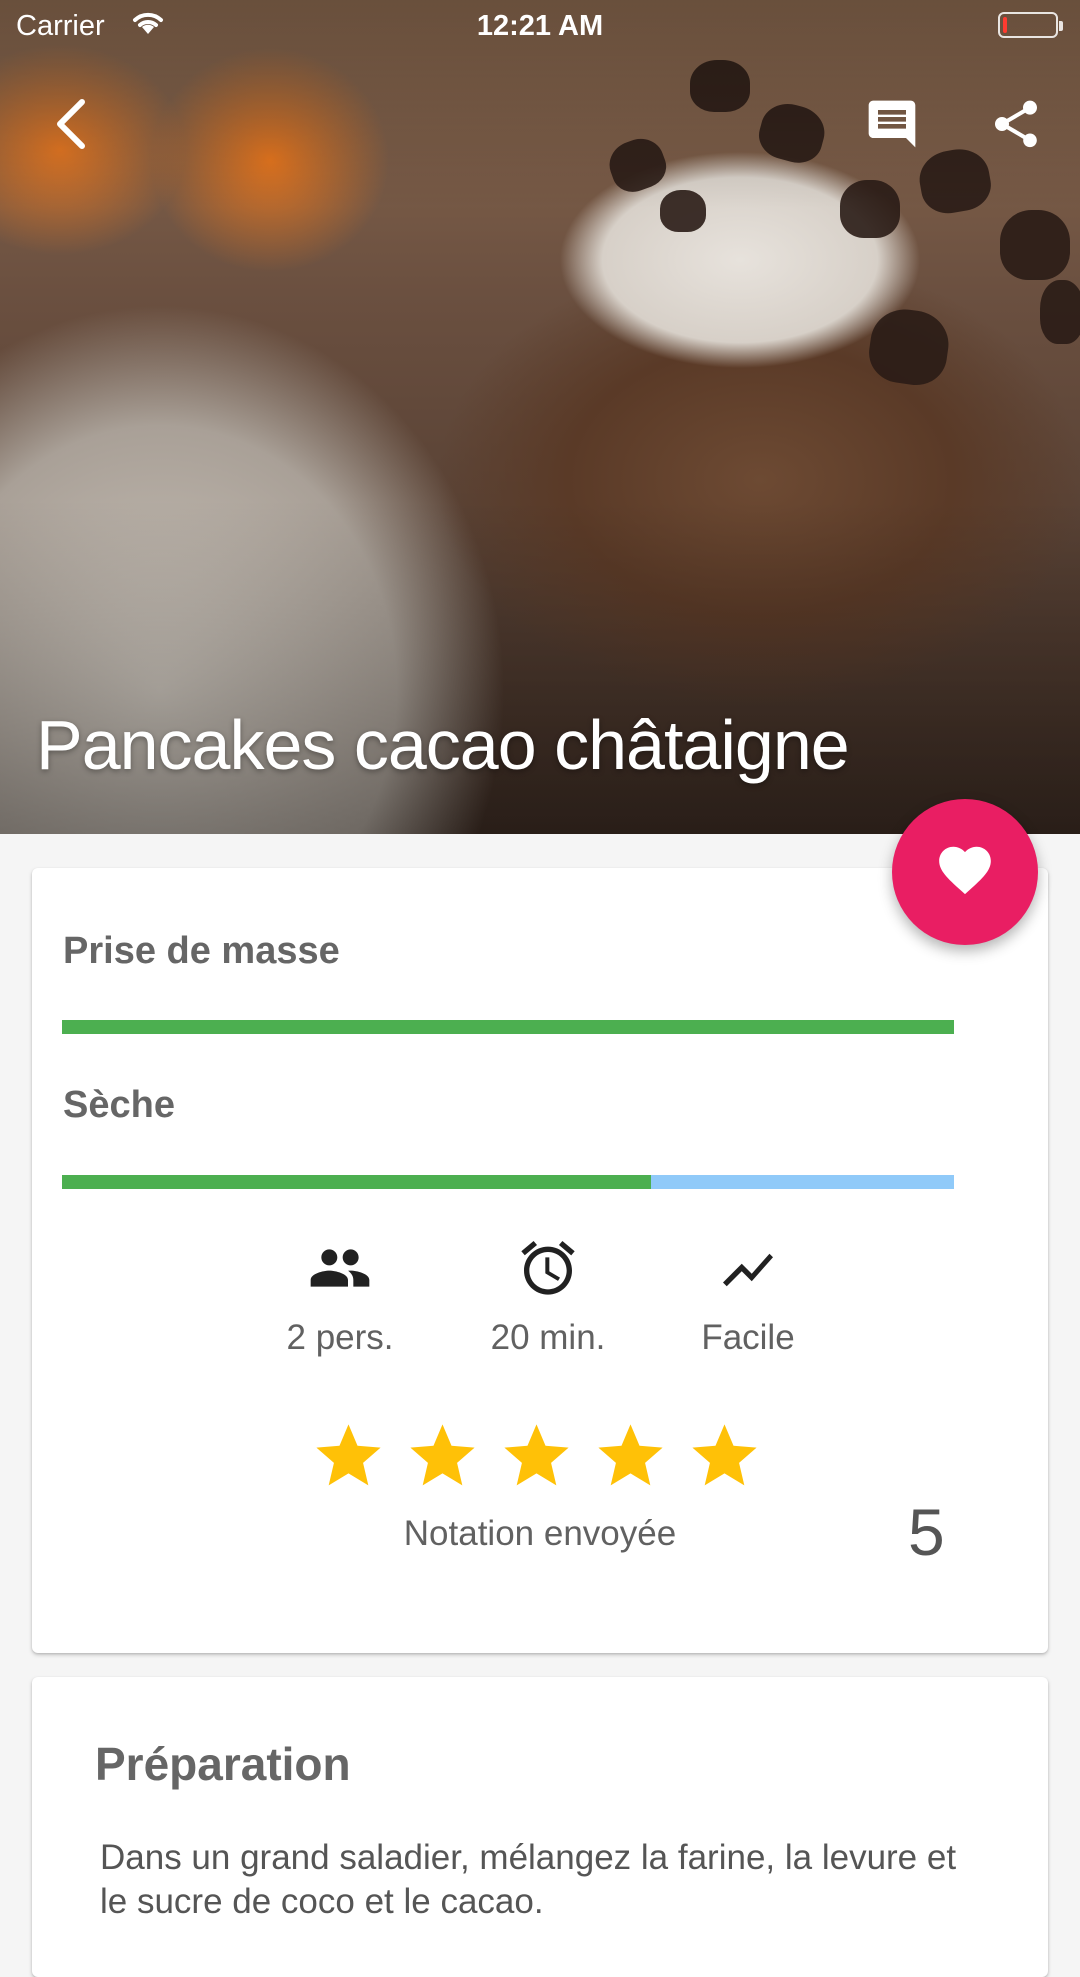  I want to click on heart-icon, so click(965, 872).